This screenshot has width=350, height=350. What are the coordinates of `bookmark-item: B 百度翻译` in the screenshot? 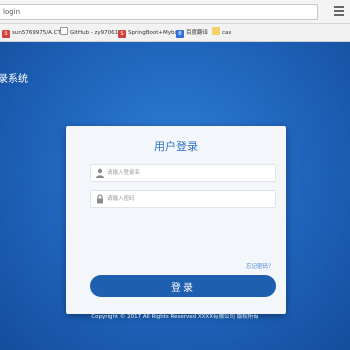 It's located at (192, 33).